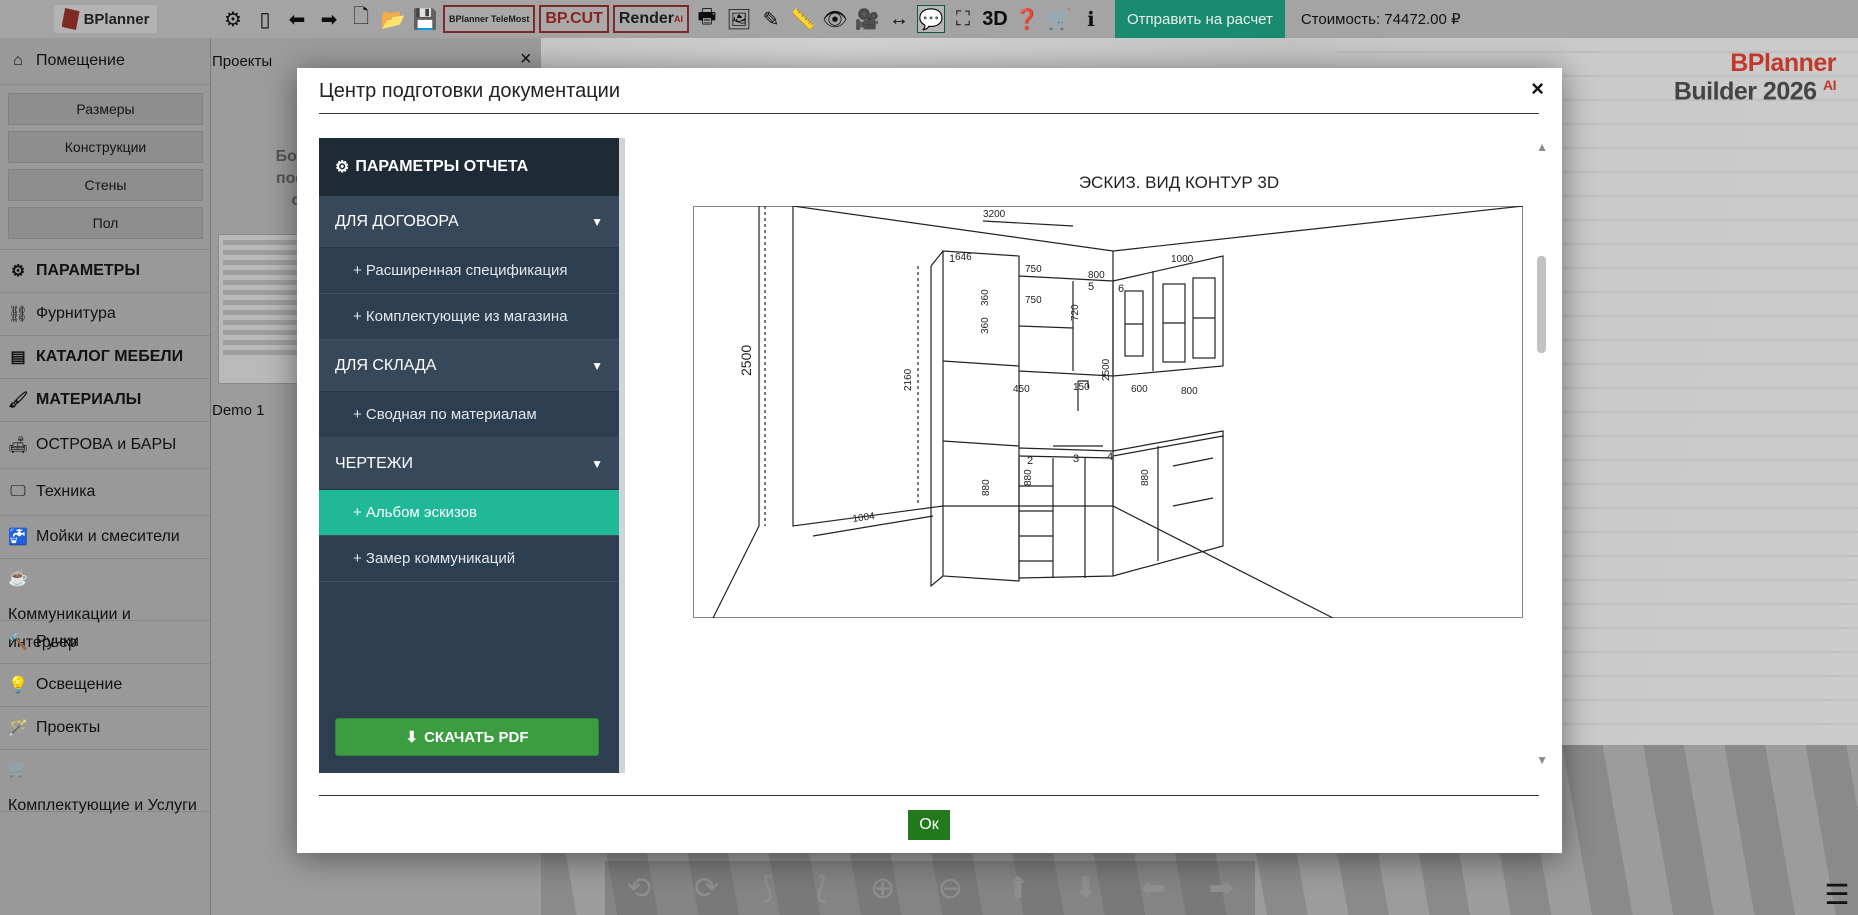 Image resolution: width=1858 pixels, height=915 pixels. What do you see at coordinates (116, 19) in the screenshot?
I see `logo-text: BPlanner` at bounding box center [116, 19].